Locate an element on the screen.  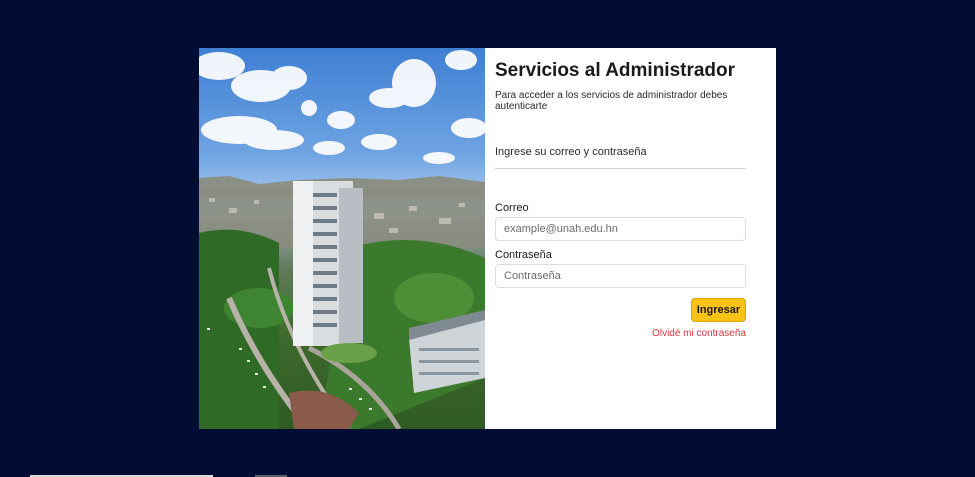
form-instruction: Ingrese su correo y contraseña is located at coordinates (620, 157).